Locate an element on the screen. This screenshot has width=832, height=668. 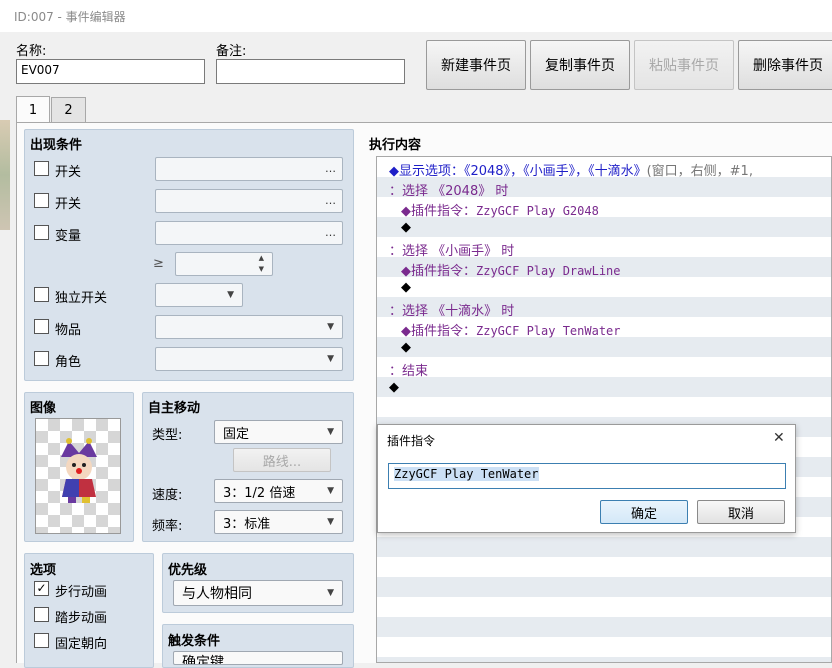
dialog-ok-button: 确定 is located at coordinates (644, 512).